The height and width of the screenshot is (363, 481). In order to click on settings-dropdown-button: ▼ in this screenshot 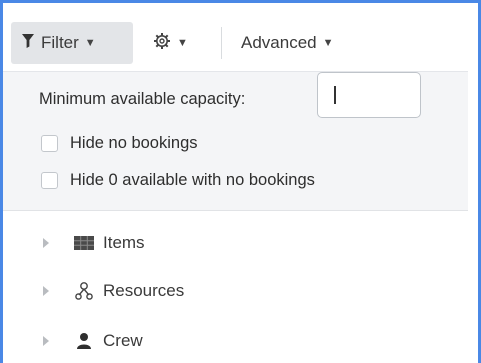, I will do `click(178, 43)`.